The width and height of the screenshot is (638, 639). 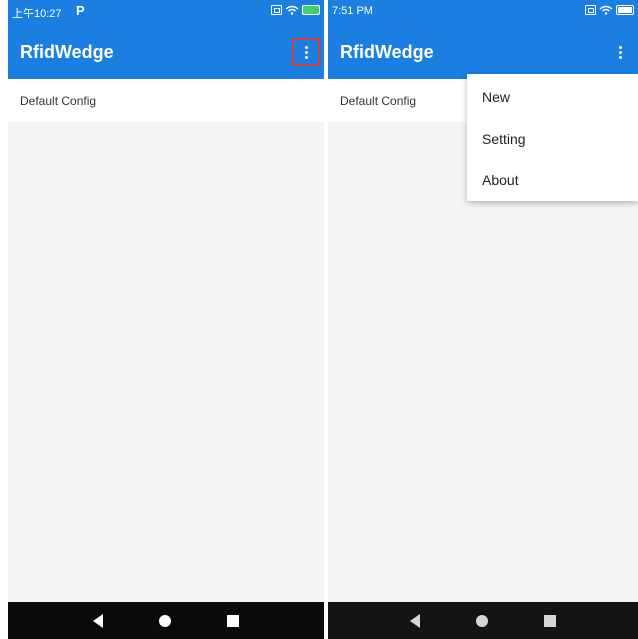 What do you see at coordinates (80, 10) in the screenshot?
I see `status-notification-icon: P` at bounding box center [80, 10].